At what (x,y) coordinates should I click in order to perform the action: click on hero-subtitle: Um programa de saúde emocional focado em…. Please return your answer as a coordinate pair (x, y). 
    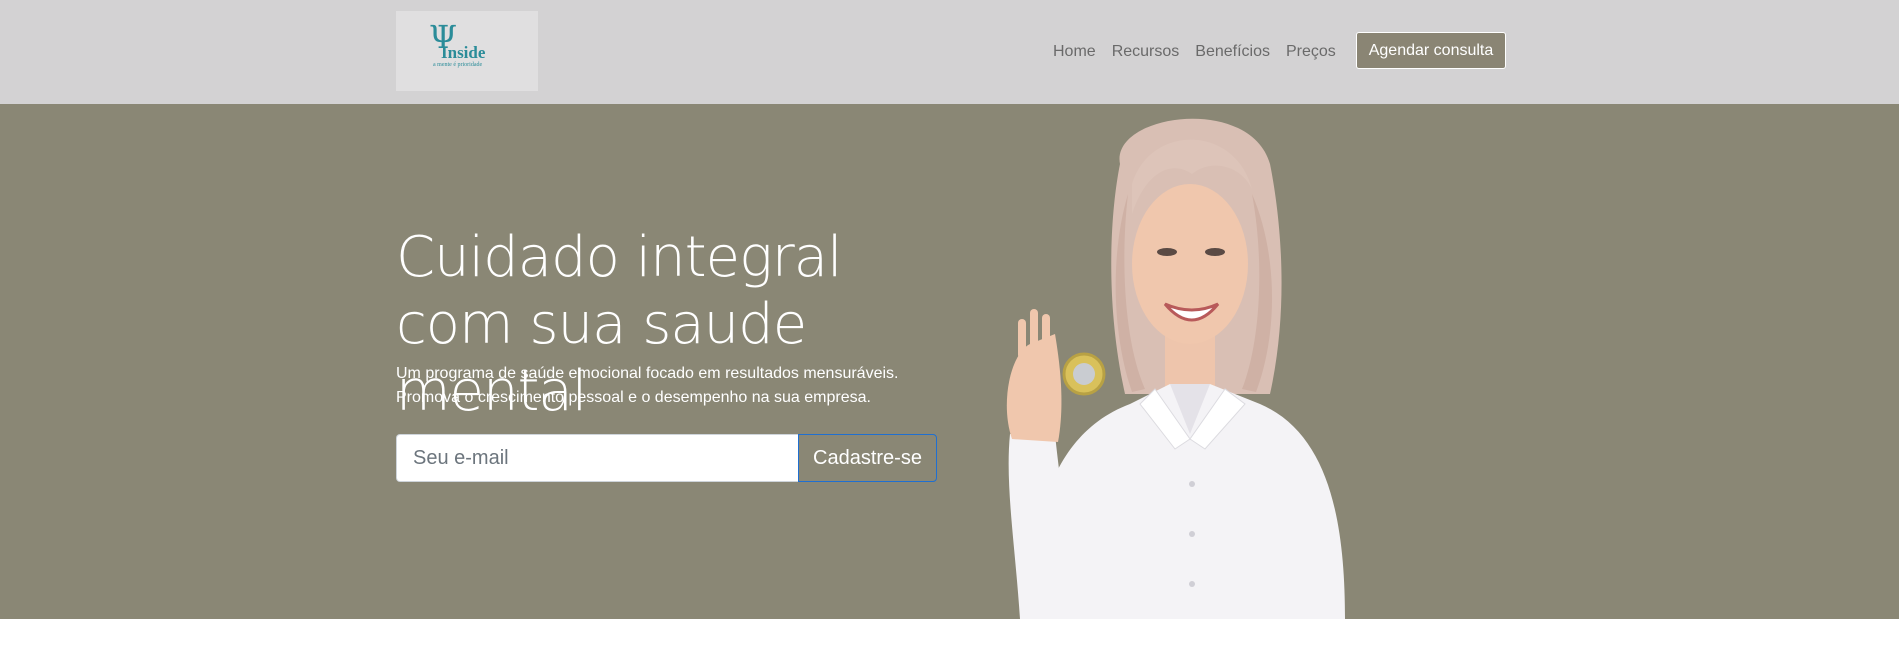
    Looking at the image, I should click on (676, 386).